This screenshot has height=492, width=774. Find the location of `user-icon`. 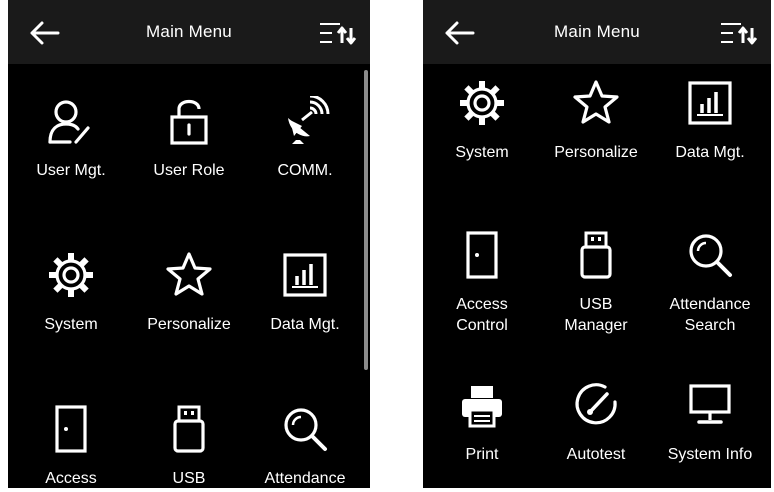

user-icon is located at coordinates (71, 121).